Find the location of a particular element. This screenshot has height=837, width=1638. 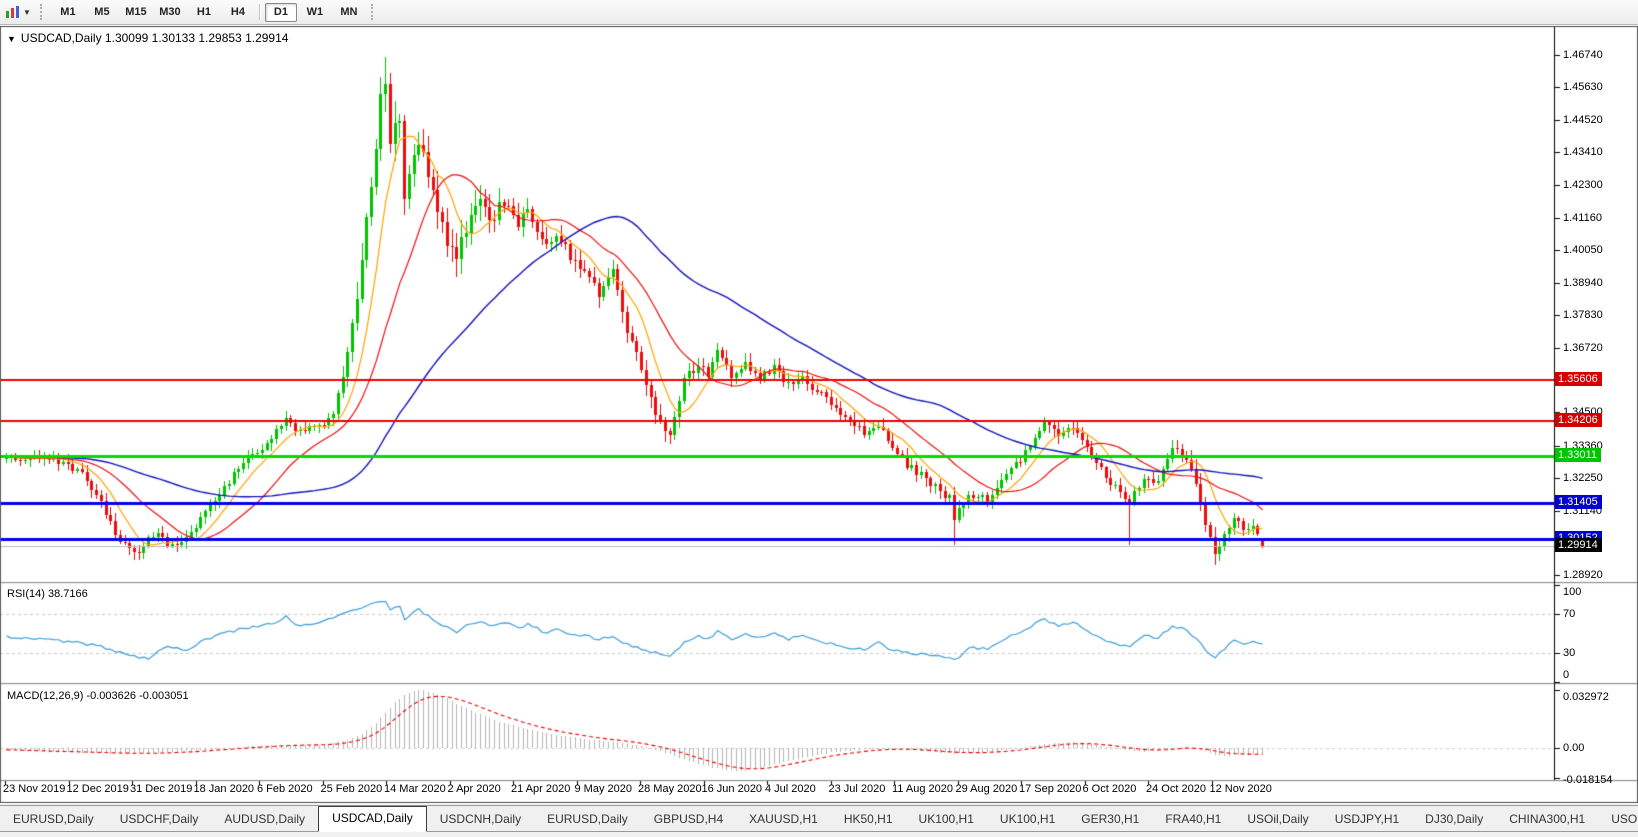

date-axis-label: 17 Sep 2020 is located at coordinates (1050, 789).